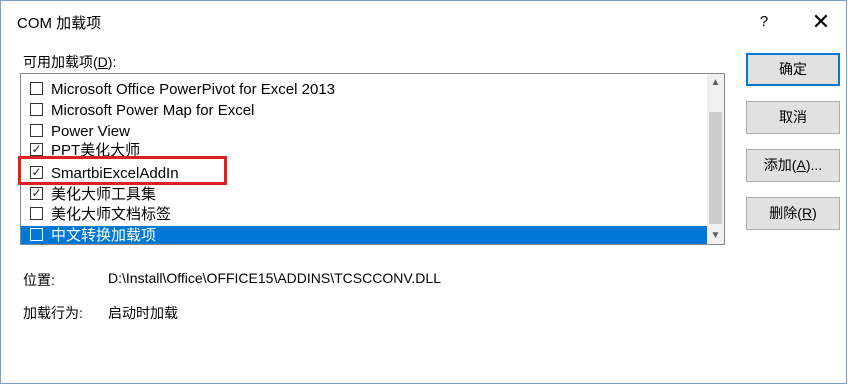  I want to click on addin-row: Power View, so click(364, 131).